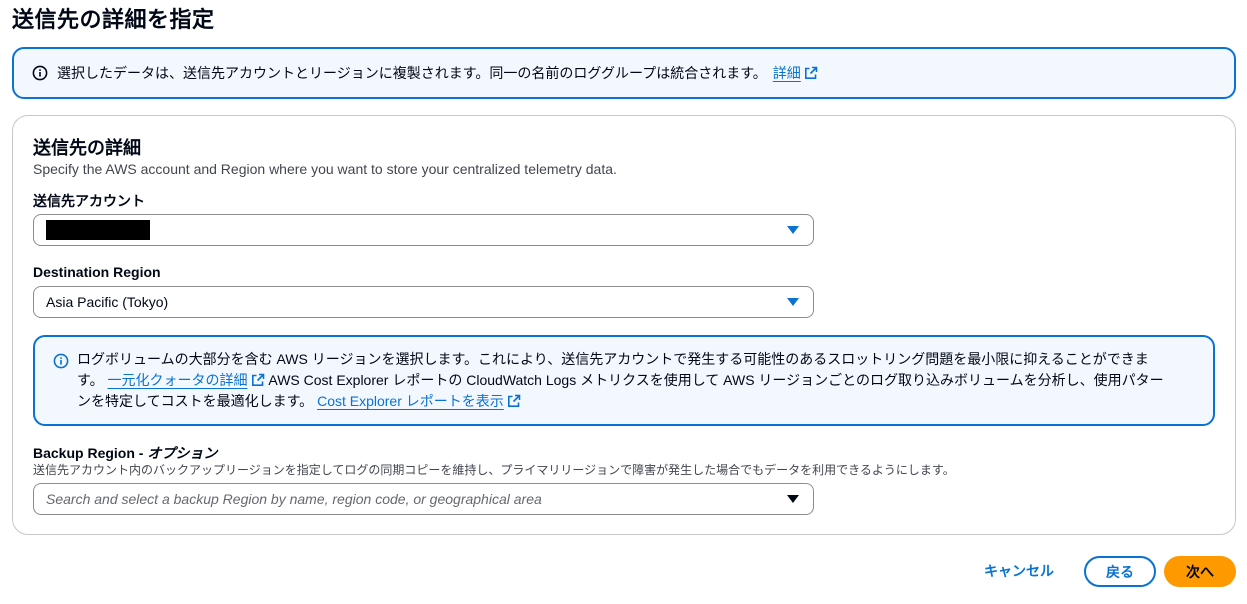  Describe the element at coordinates (1200, 571) in the screenshot. I see `next-button: 次へ` at that location.